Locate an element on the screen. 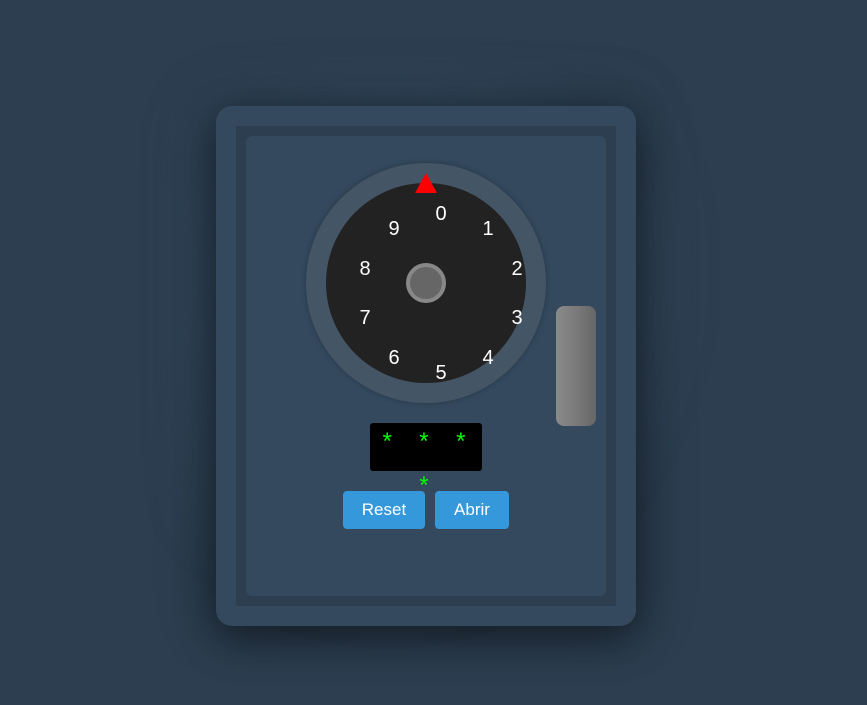  dial-number-6: 6 is located at coordinates (394, 358).